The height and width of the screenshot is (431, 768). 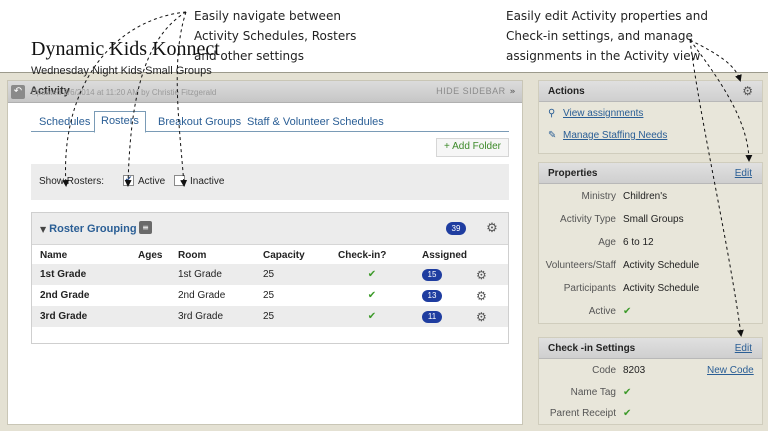 What do you see at coordinates (445, 255) in the screenshot?
I see `column-header-assigned: Assigned` at bounding box center [445, 255].